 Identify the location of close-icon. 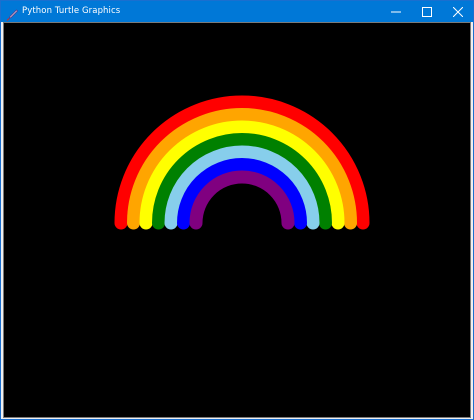
(457, 11).